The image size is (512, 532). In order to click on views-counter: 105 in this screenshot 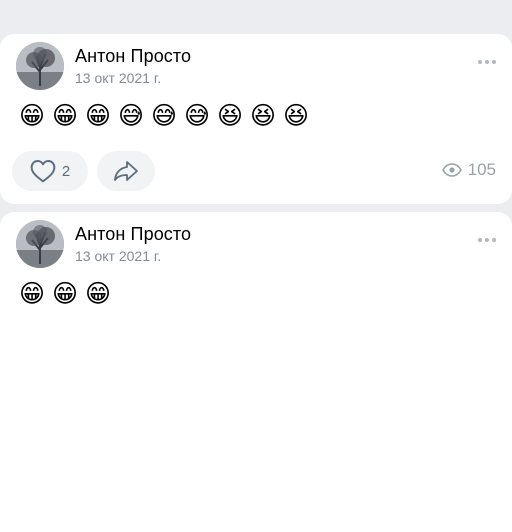, I will do `click(468, 170)`.